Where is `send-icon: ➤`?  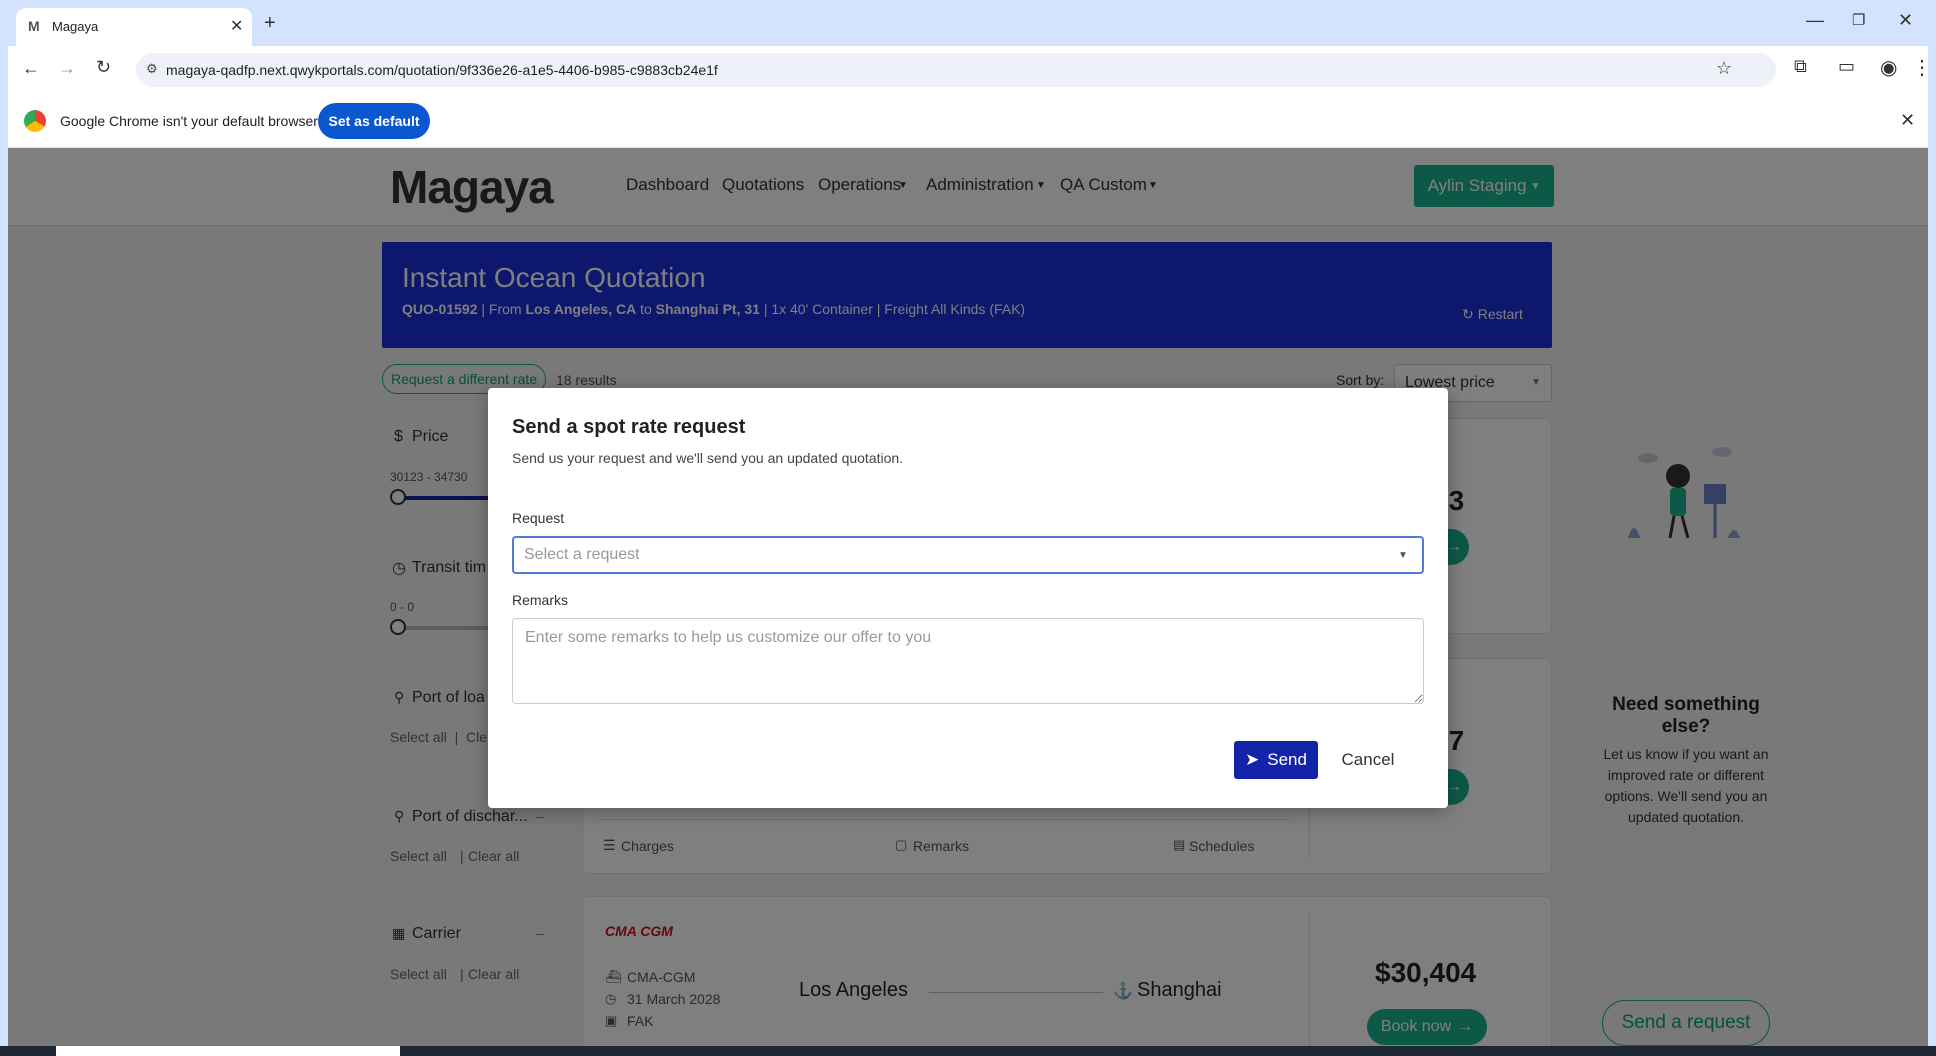 send-icon: ➤ is located at coordinates (1252, 759).